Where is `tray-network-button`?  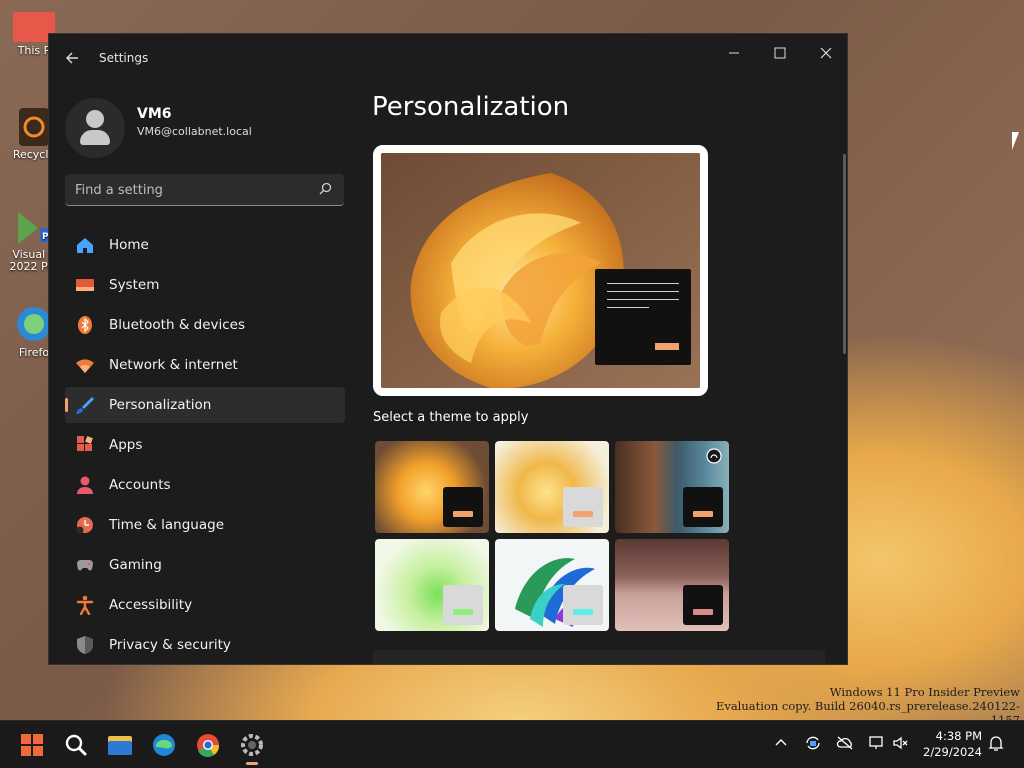
tray-network-button is located at coordinates (877, 745).